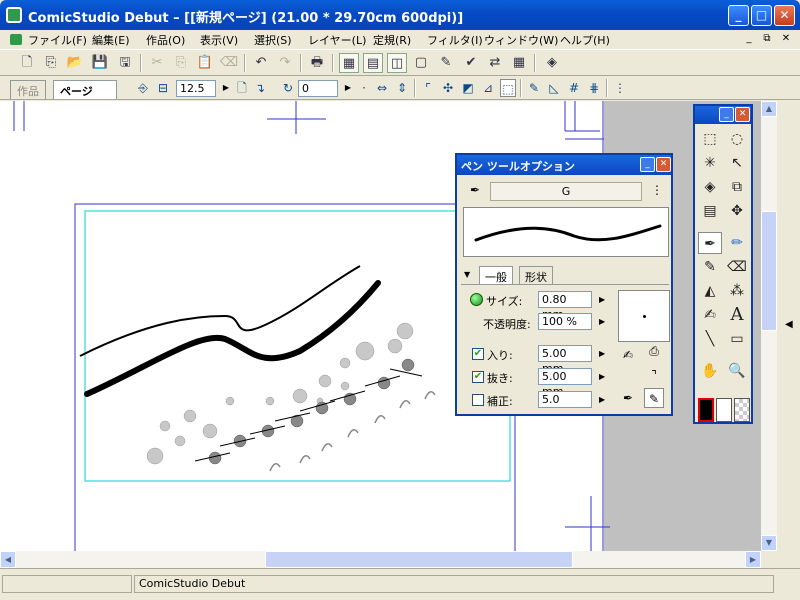 The image size is (800, 600). Describe the element at coordinates (585, 40) in the screenshot. I see `menu-help: ヘルプ(H)` at that location.